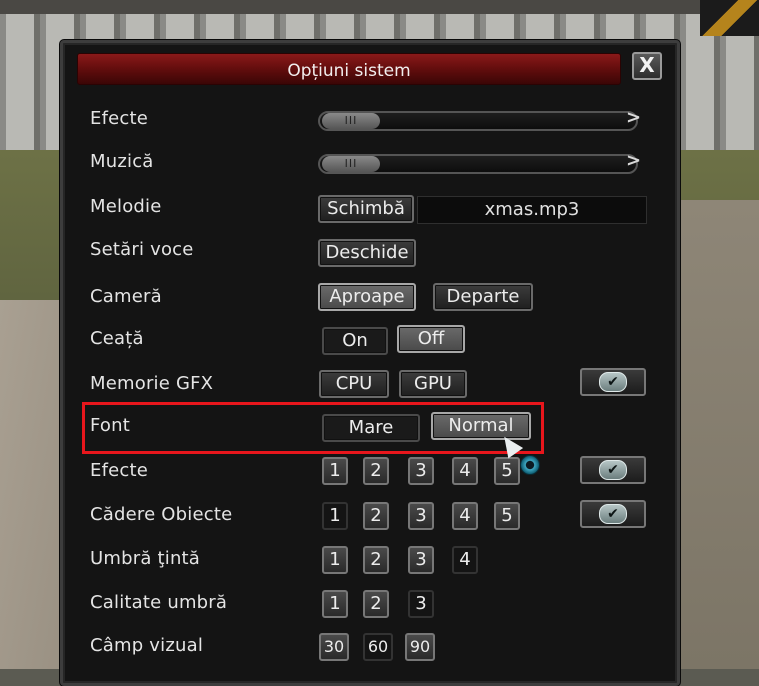  Describe the element at coordinates (478, 164) in the screenshot. I see `music-slider: III` at that location.